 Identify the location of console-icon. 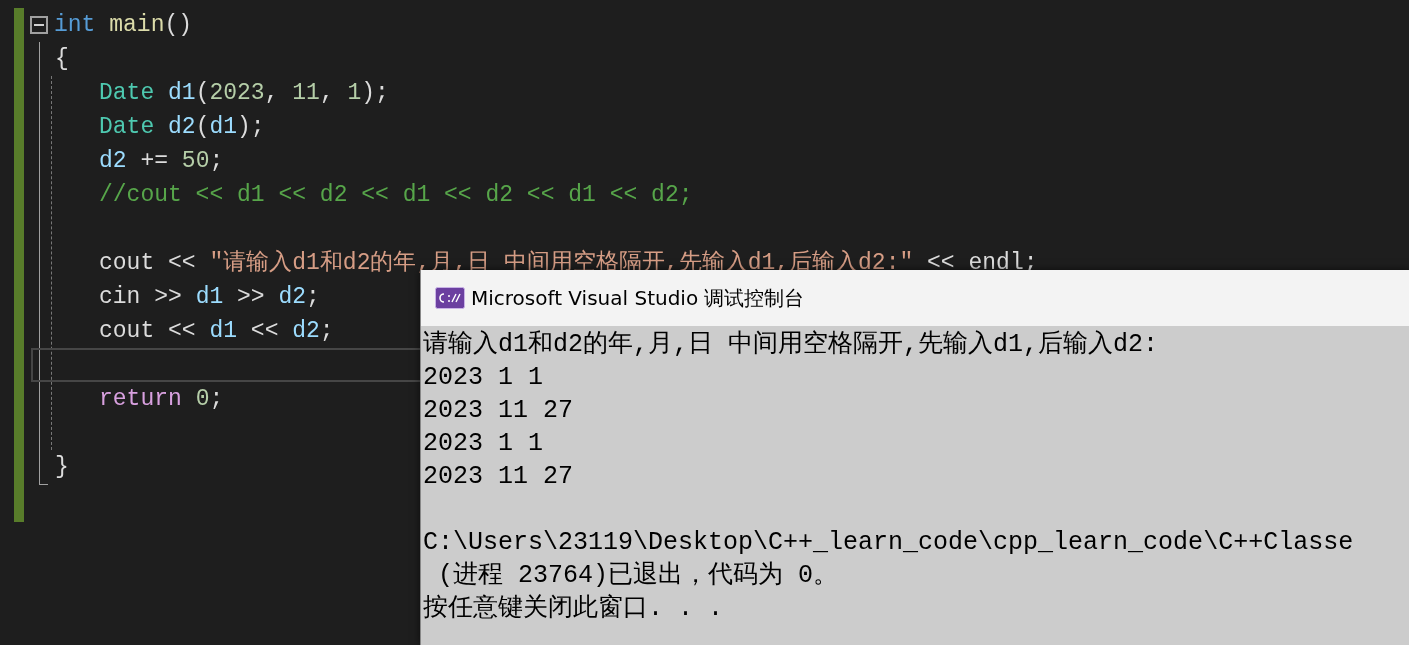
(450, 298).